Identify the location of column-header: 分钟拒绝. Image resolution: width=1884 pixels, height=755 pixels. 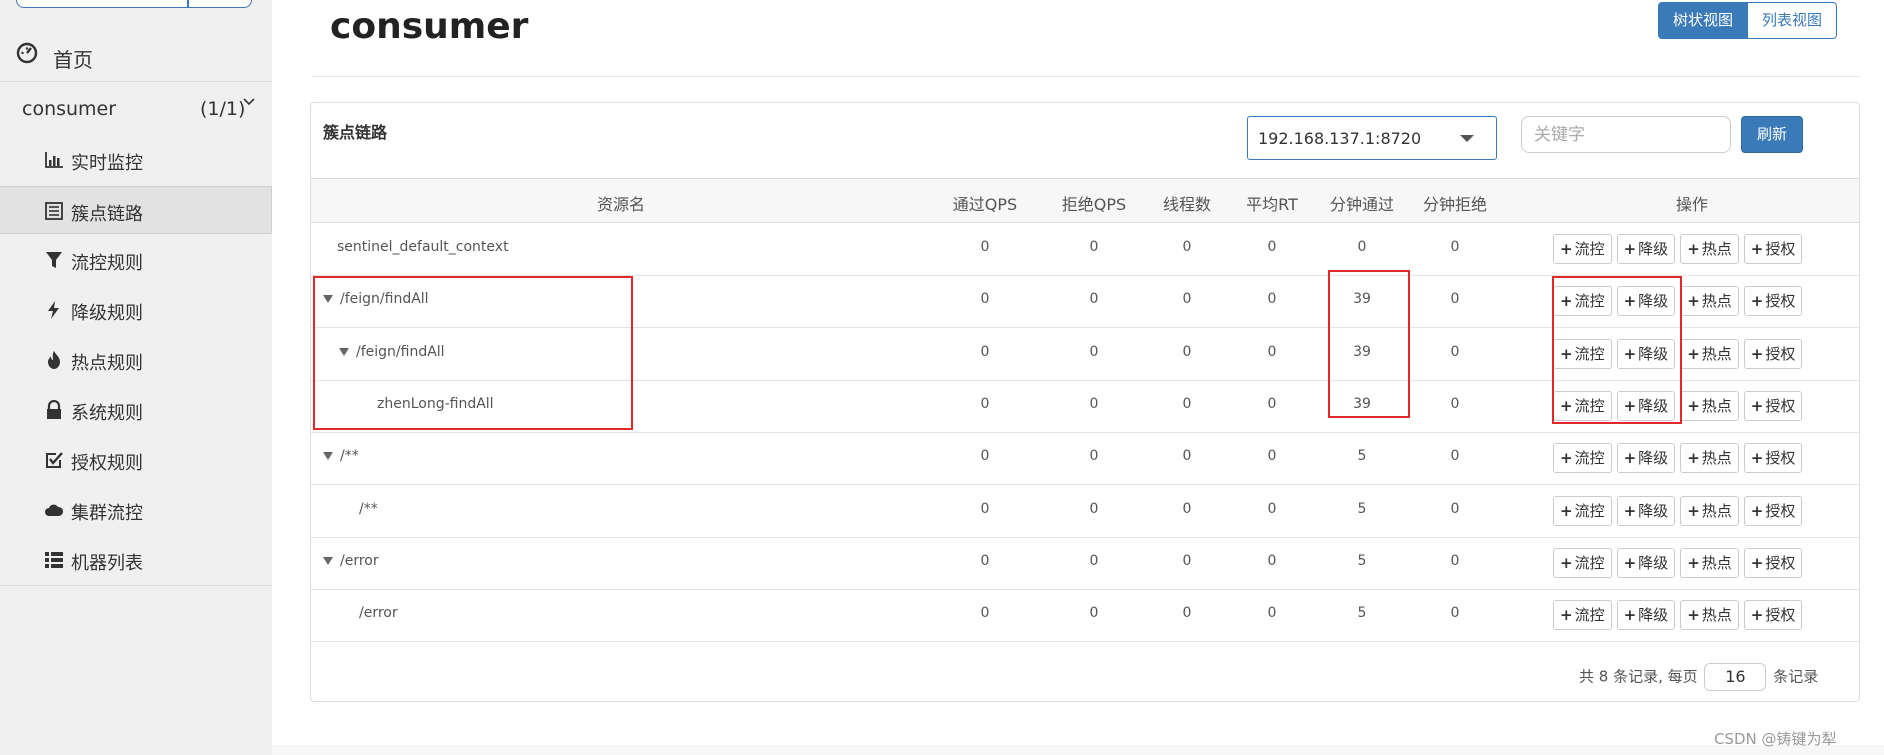
(1455, 204).